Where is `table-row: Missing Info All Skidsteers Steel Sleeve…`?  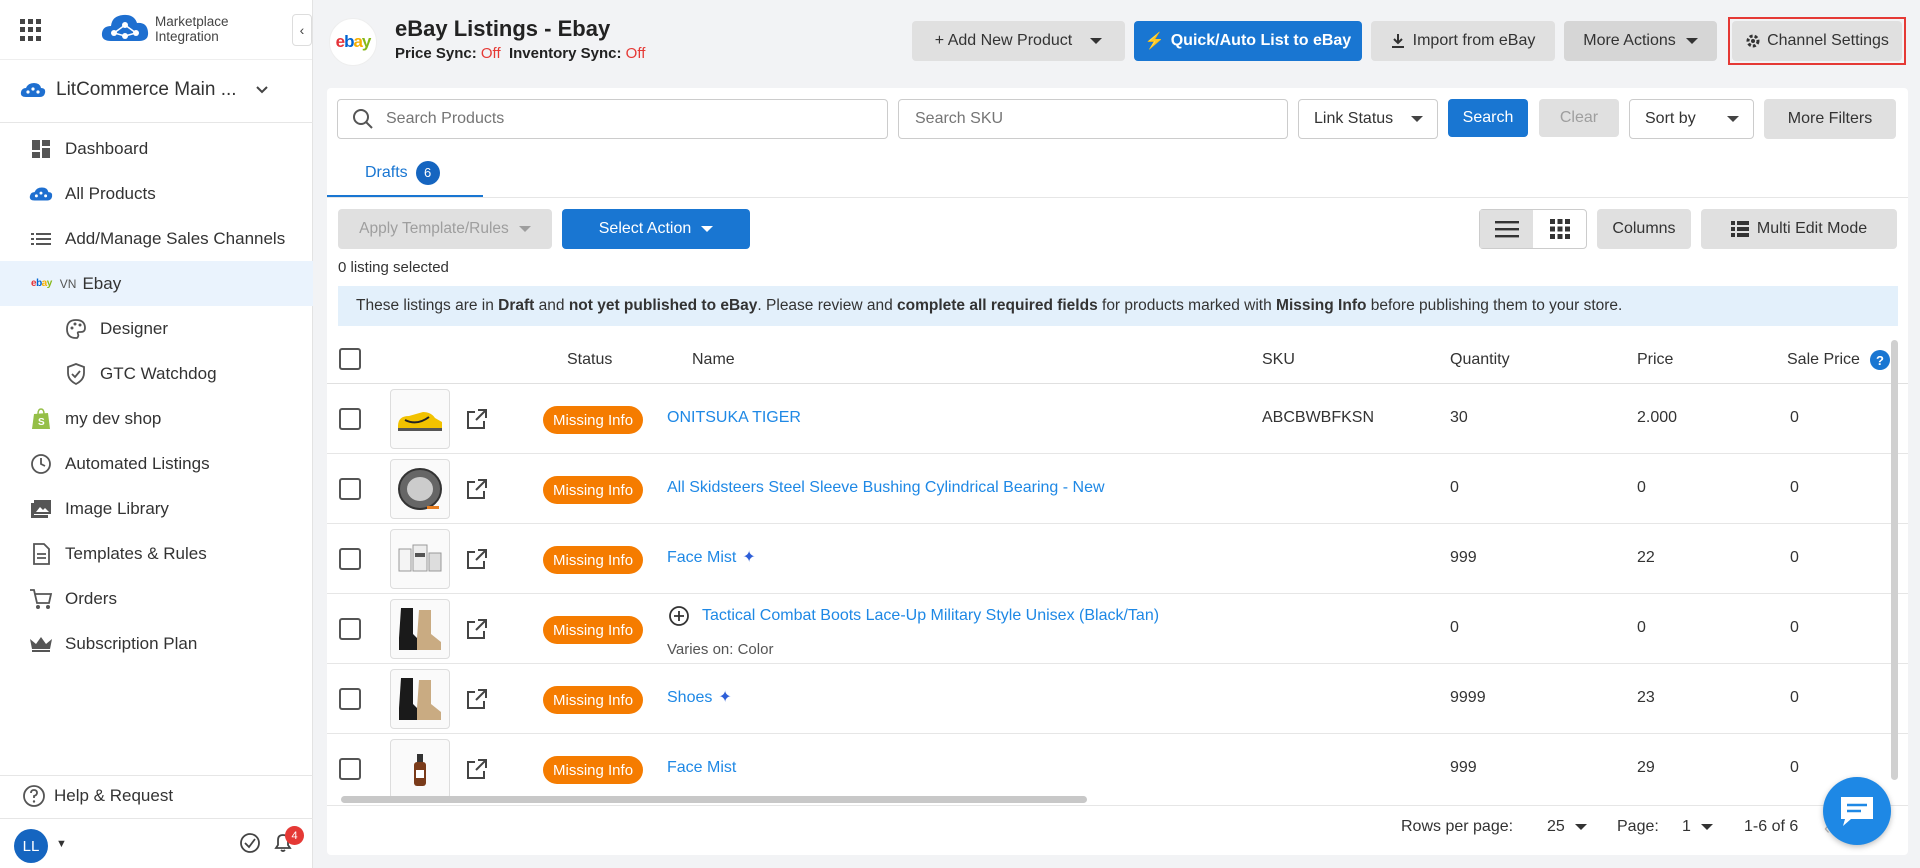
table-row: Missing Info All Skidsteers Steel Sleeve… is located at coordinates (1117, 489).